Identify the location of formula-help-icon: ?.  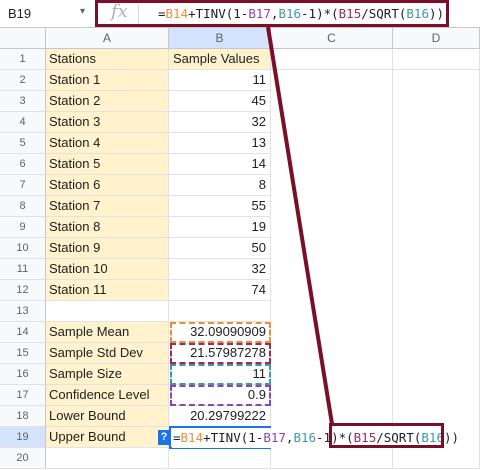
(164, 437).